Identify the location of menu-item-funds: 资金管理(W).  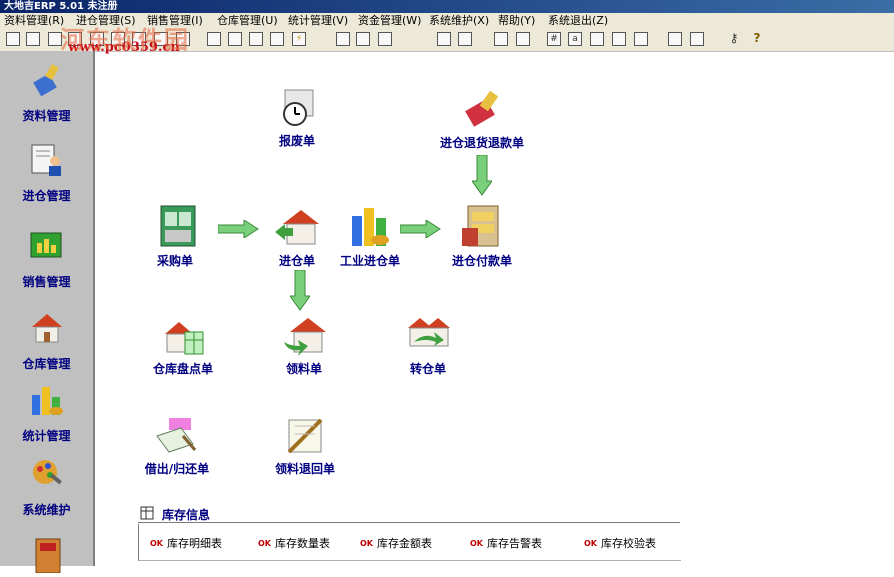
(389, 21).